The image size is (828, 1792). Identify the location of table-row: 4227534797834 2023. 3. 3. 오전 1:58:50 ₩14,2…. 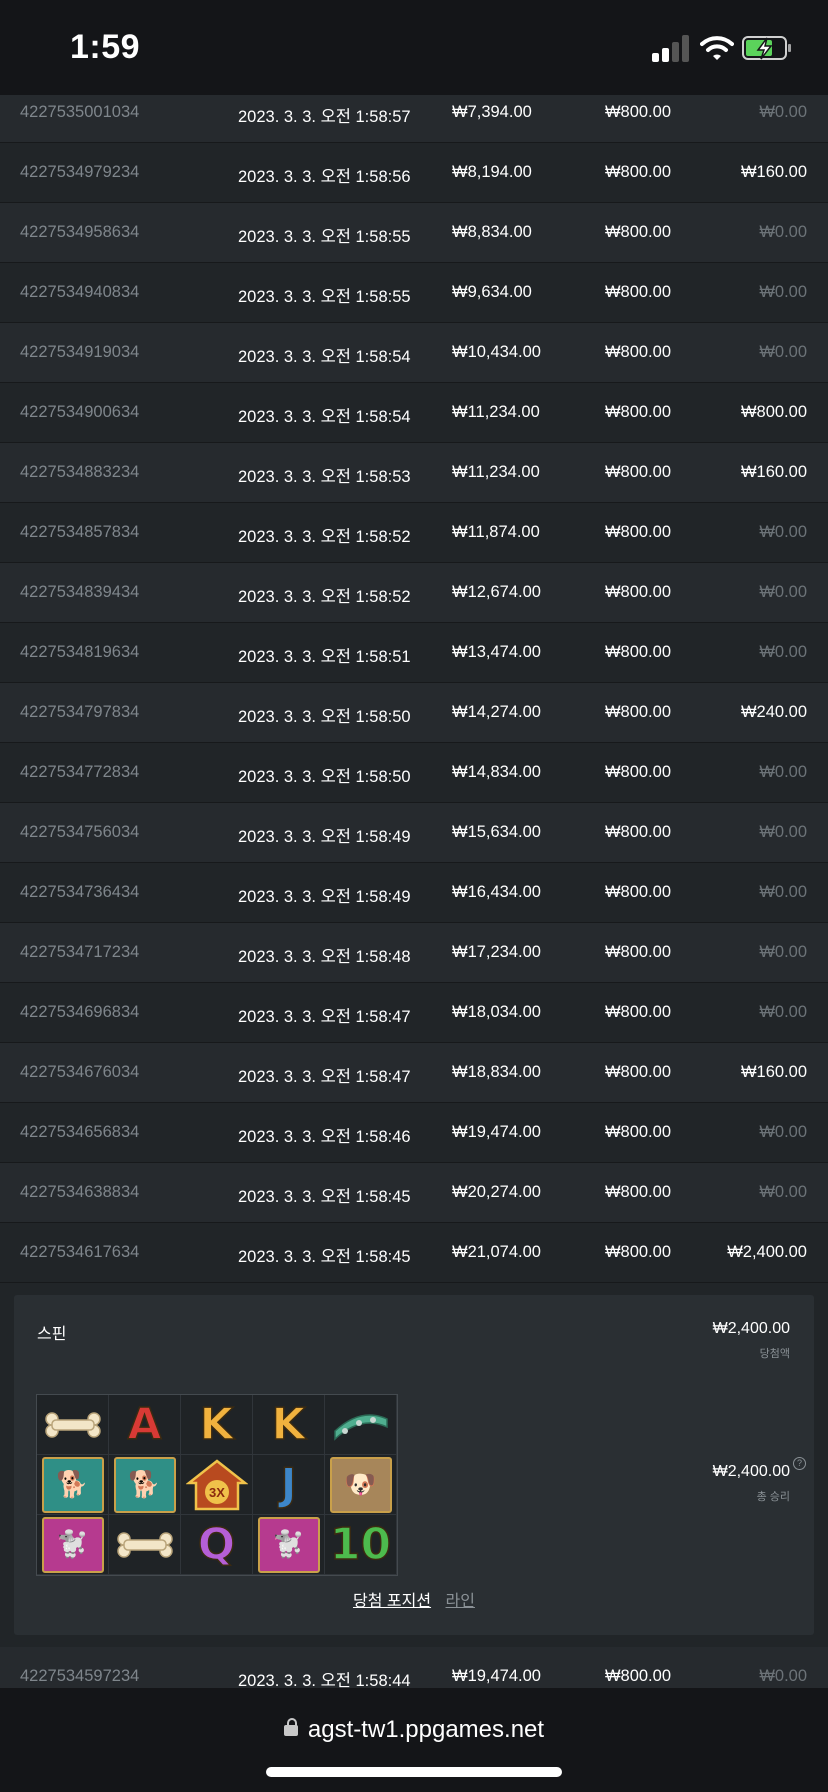
(414, 713).